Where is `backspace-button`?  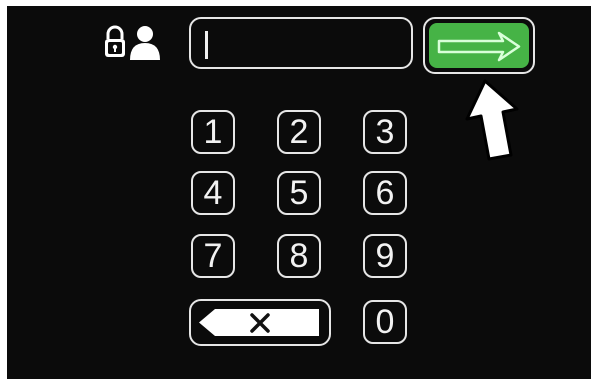 backspace-button is located at coordinates (260, 322).